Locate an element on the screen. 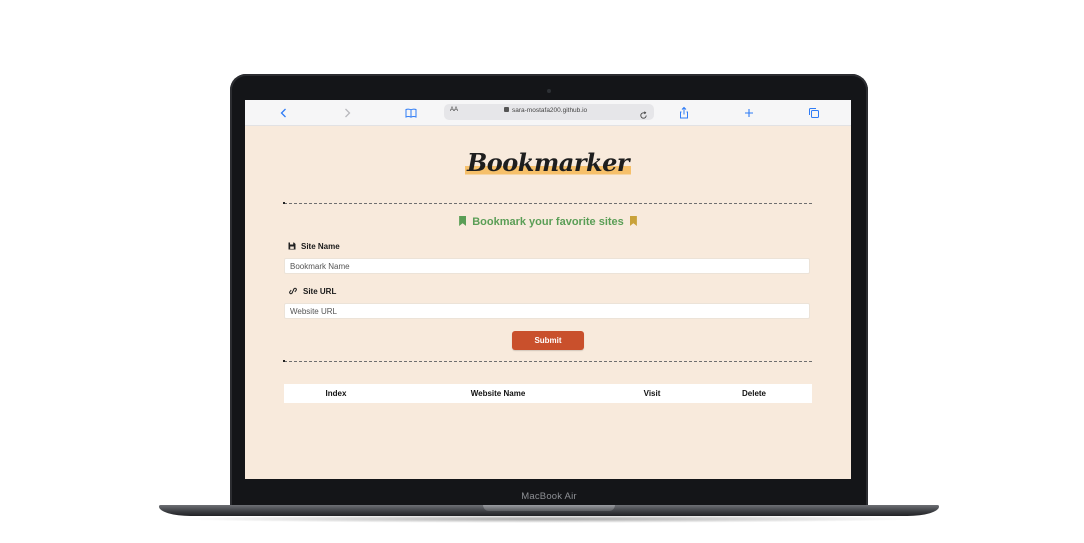 This screenshot has height=543, width=1084. reader-toggle: AA is located at coordinates (454, 110).